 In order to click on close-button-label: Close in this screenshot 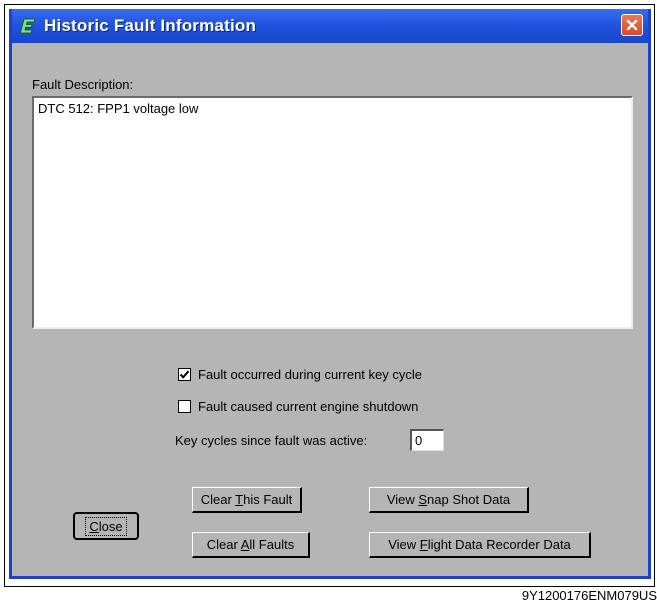, I will do `click(106, 526)`.